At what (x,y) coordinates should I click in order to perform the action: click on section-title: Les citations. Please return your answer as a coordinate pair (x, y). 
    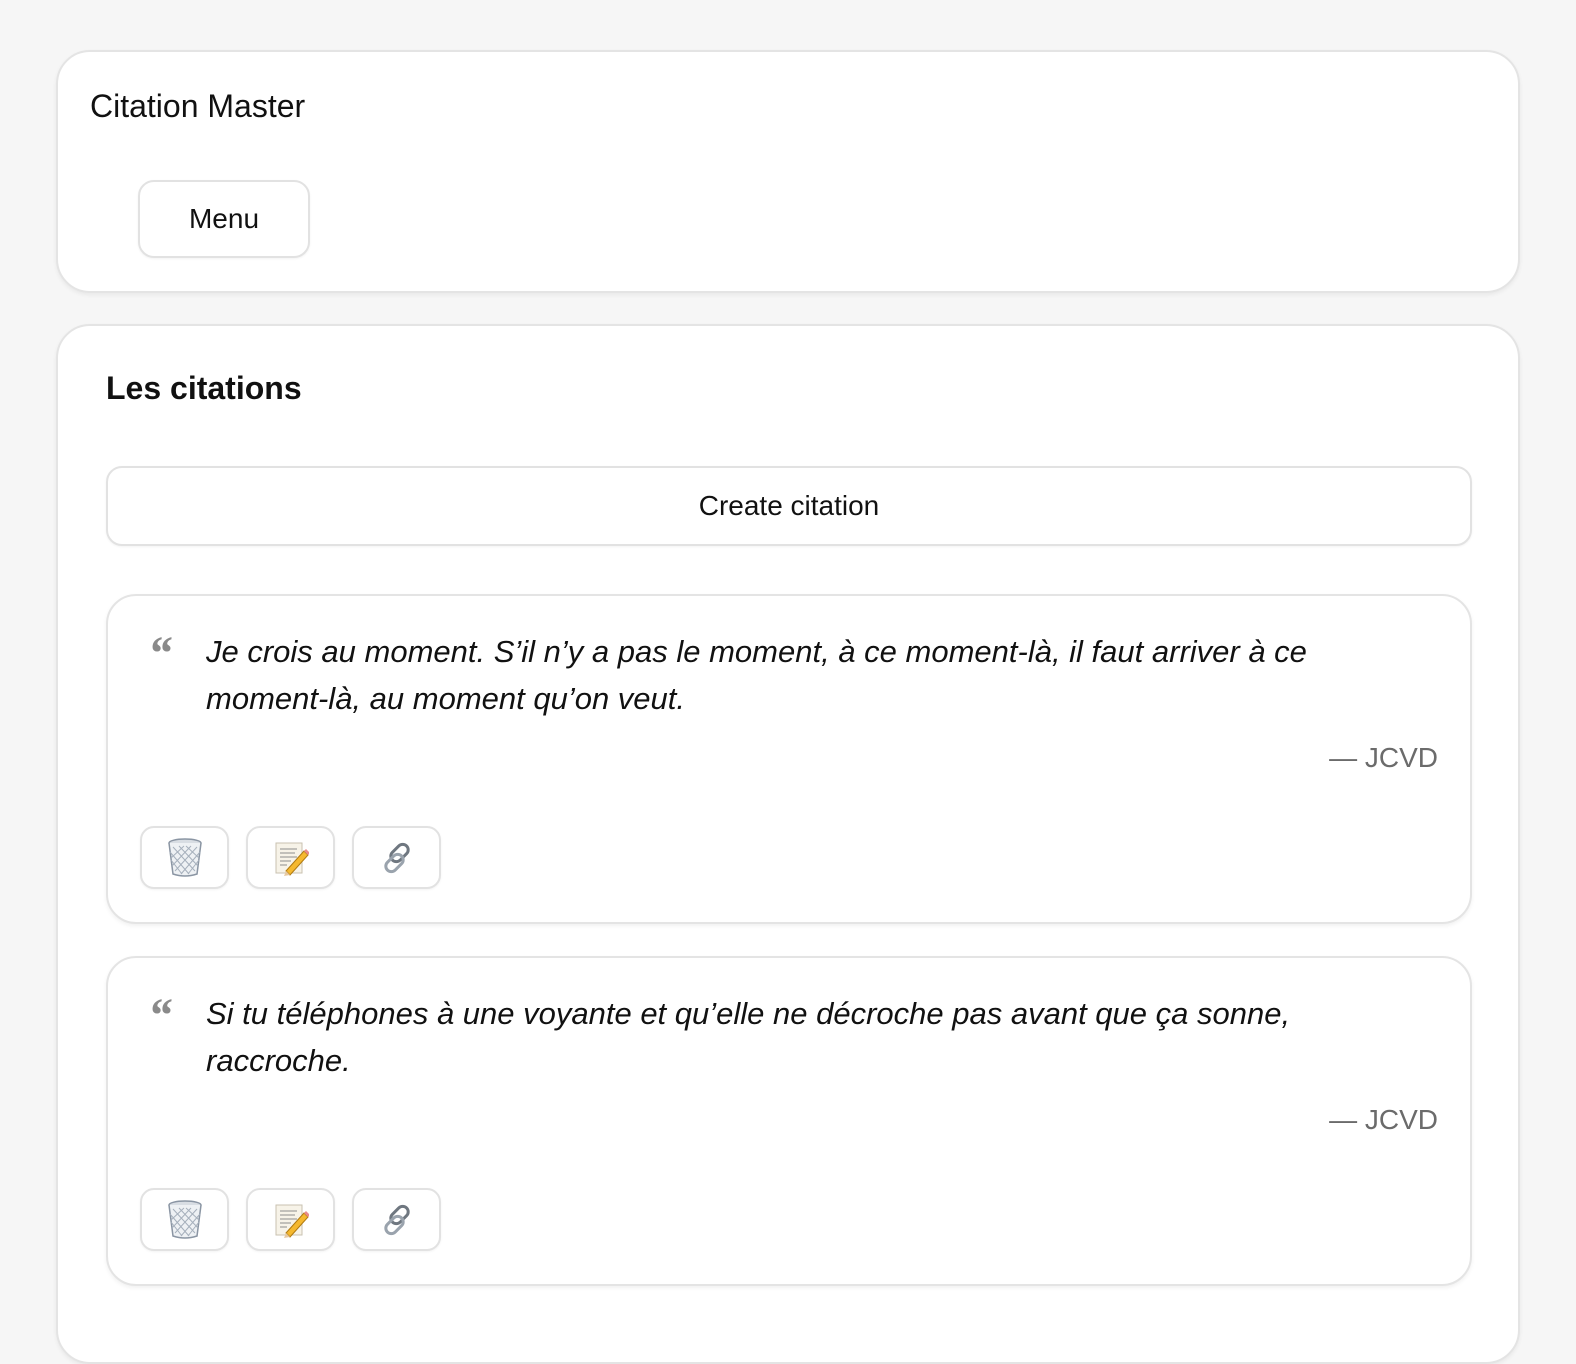
    Looking at the image, I should click on (204, 388).